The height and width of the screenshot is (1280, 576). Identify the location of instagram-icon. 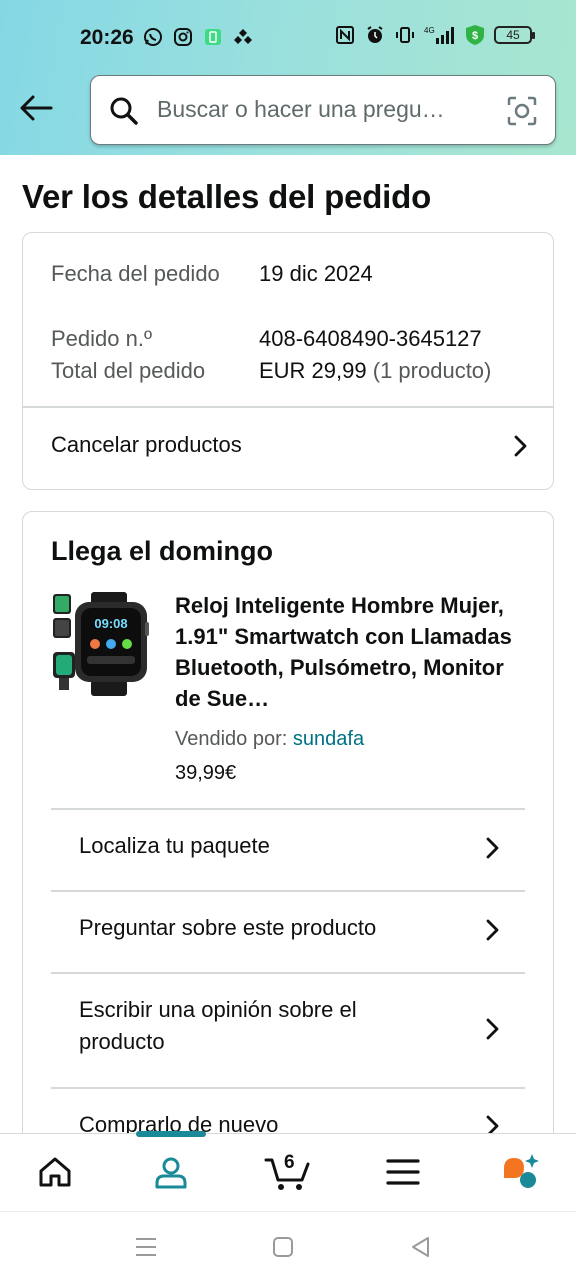
(183, 37).